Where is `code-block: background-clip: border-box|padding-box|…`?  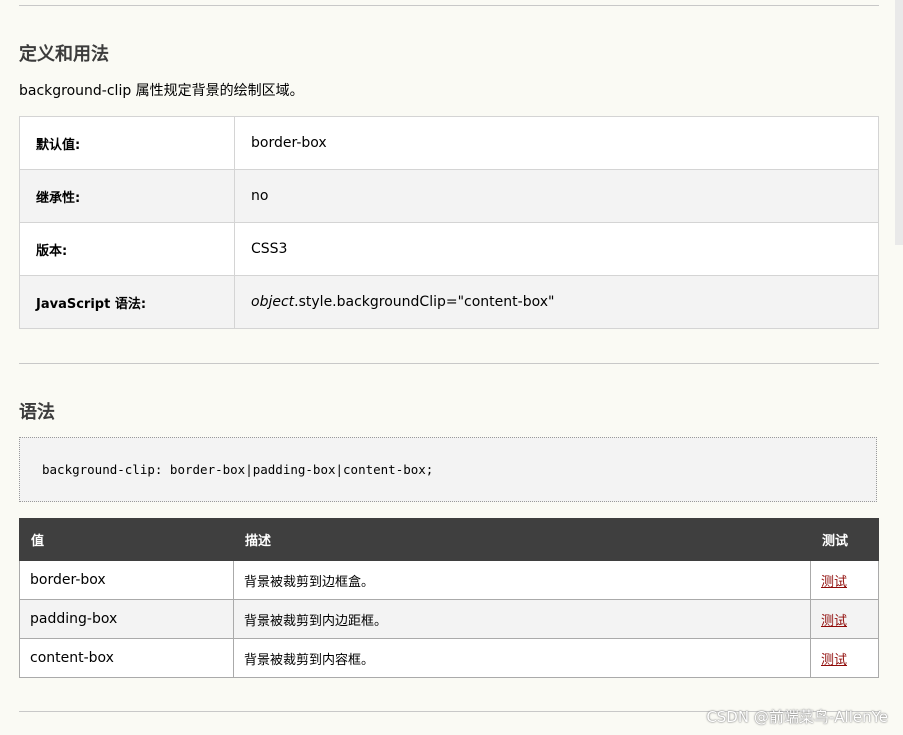 code-block: background-clip: border-box|padding-box|… is located at coordinates (448, 469).